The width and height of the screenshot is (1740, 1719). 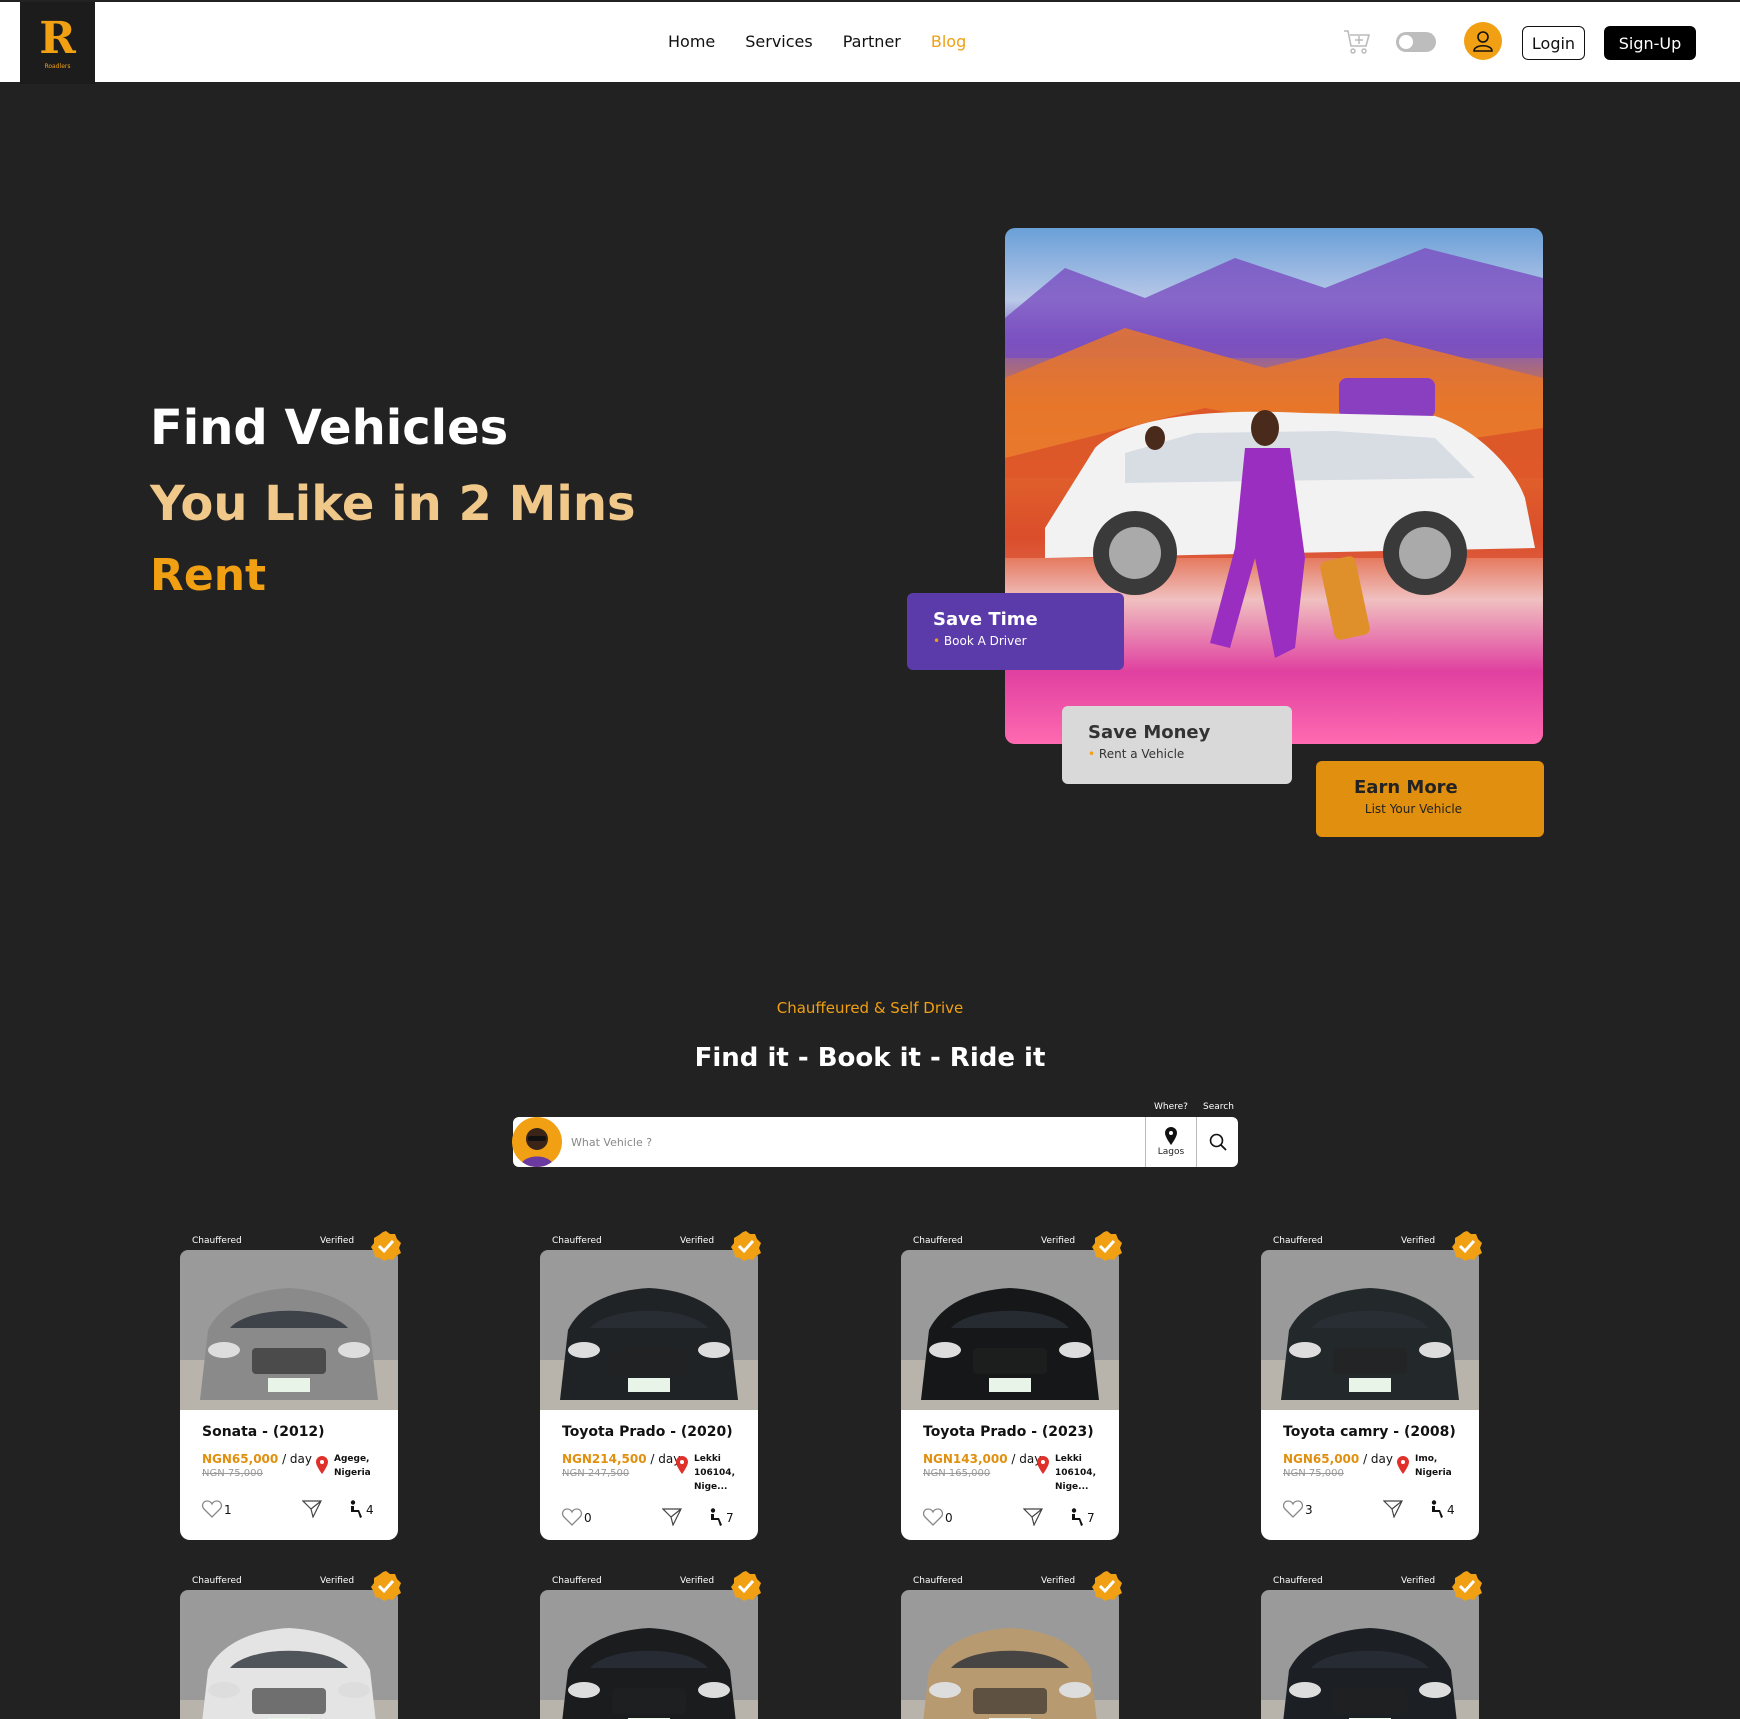 What do you see at coordinates (1553, 43) in the screenshot?
I see `login-button: Login` at bounding box center [1553, 43].